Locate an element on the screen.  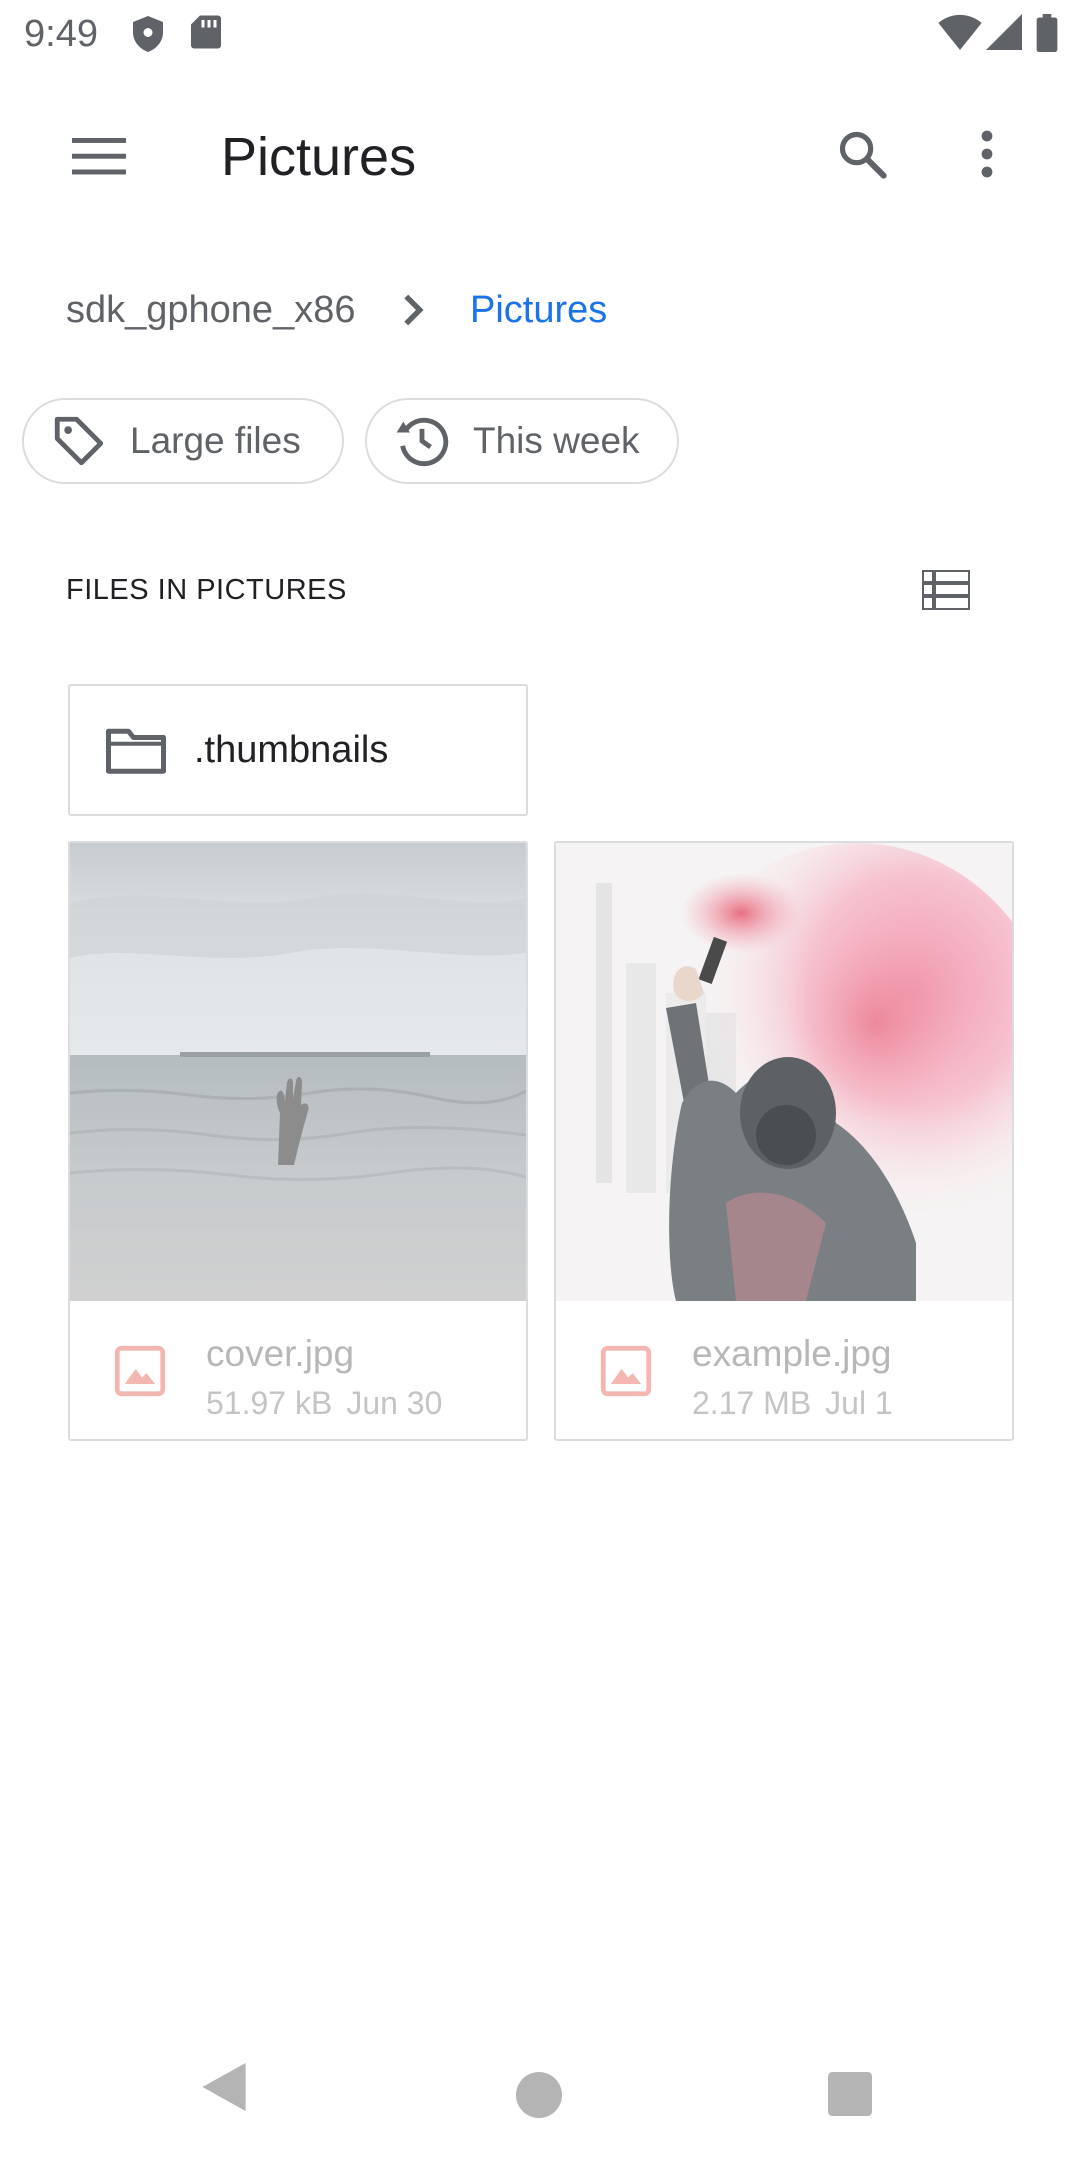
file-meta: example.jpg 2.17 MB Jul 1 is located at coordinates (784, 1370).